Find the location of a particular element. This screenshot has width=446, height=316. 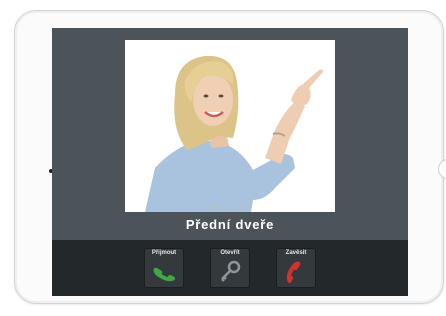

phone-hangup-icon is located at coordinates (293, 272).